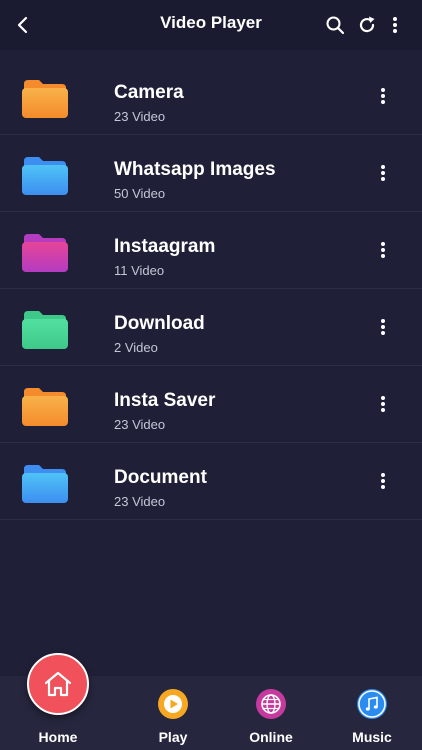 The height and width of the screenshot is (750, 422). I want to click on nav-online: Online, so click(271, 713).